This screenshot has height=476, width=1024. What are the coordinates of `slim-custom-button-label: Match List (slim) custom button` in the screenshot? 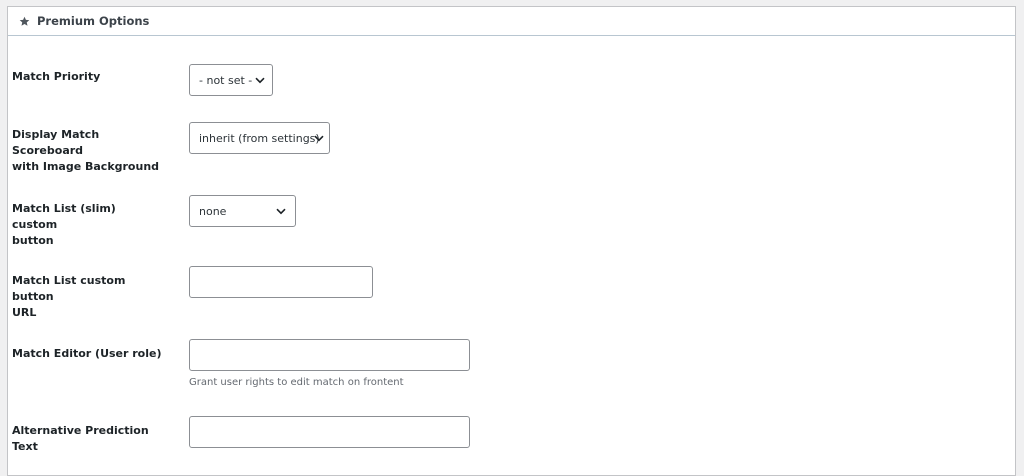 It's located at (87, 225).